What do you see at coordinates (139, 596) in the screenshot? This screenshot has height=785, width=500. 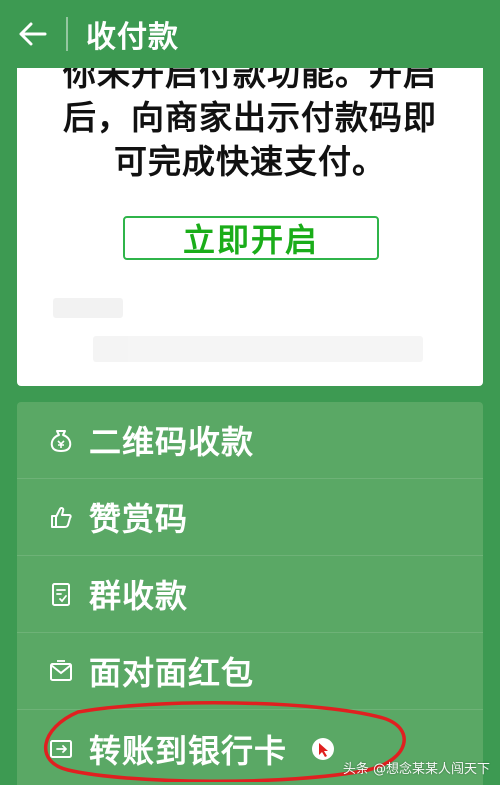 I see `menu-item-label: 群收款` at bounding box center [139, 596].